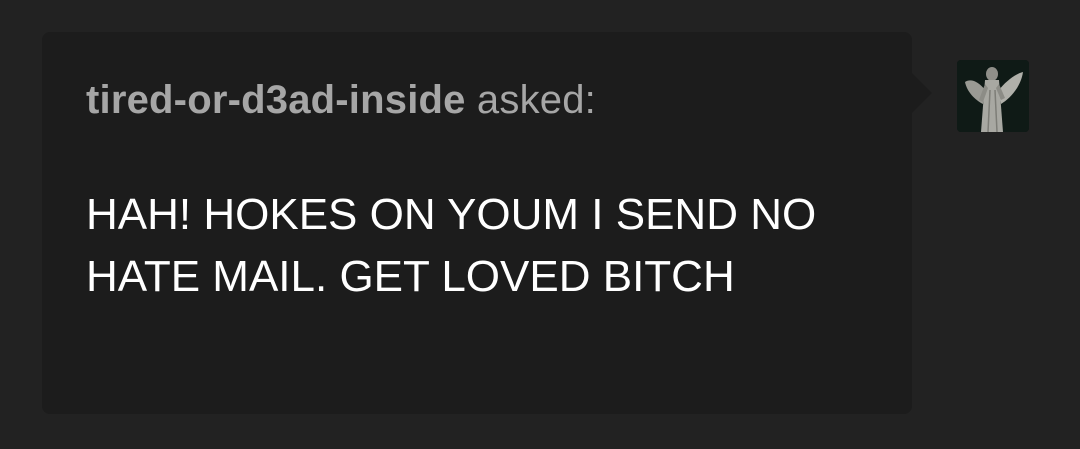 The height and width of the screenshot is (449, 1080). I want to click on asker-line: tired-or-d3ad-inside asked:, so click(477, 100).